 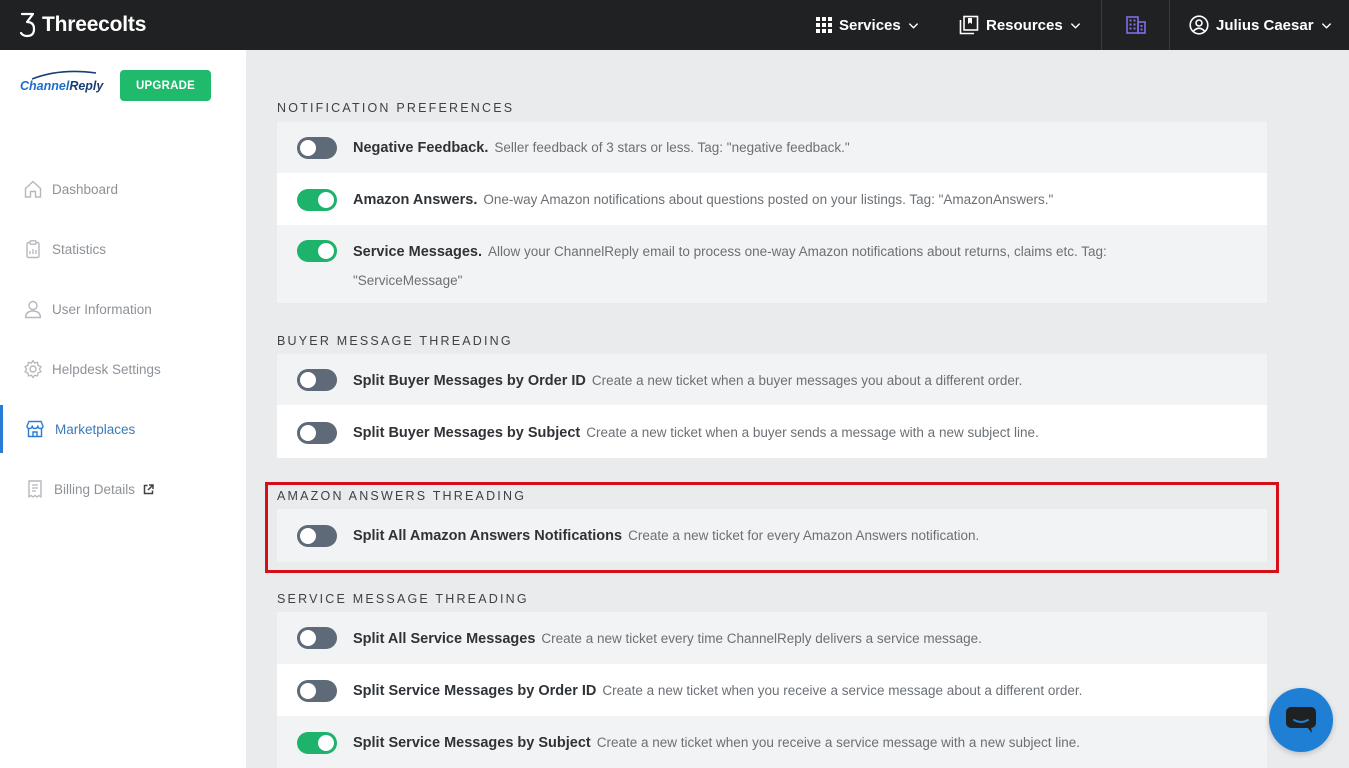 What do you see at coordinates (33, 189) in the screenshot?
I see `home-icon` at bounding box center [33, 189].